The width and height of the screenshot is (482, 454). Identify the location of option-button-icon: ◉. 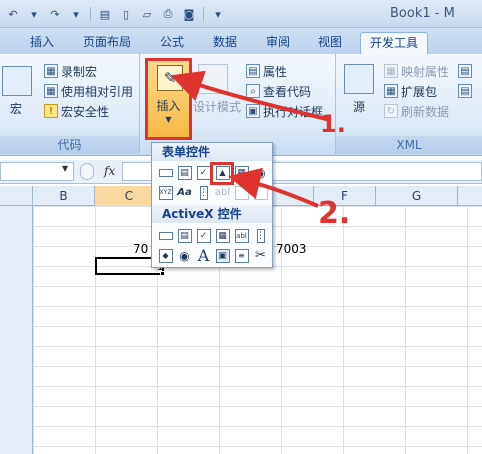
(260, 172).